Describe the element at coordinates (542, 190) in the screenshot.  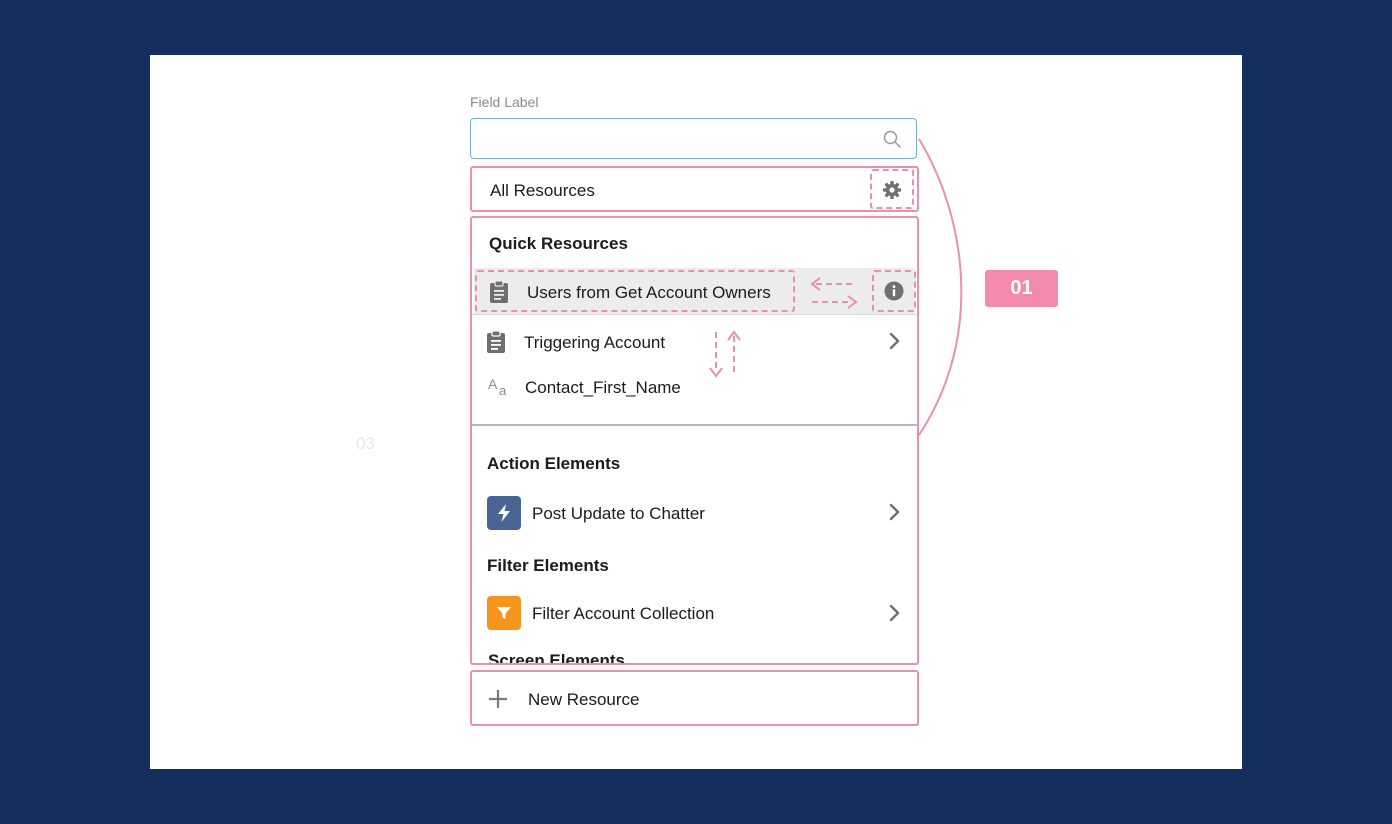
I see `resource-filter-label: All Resources` at that location.